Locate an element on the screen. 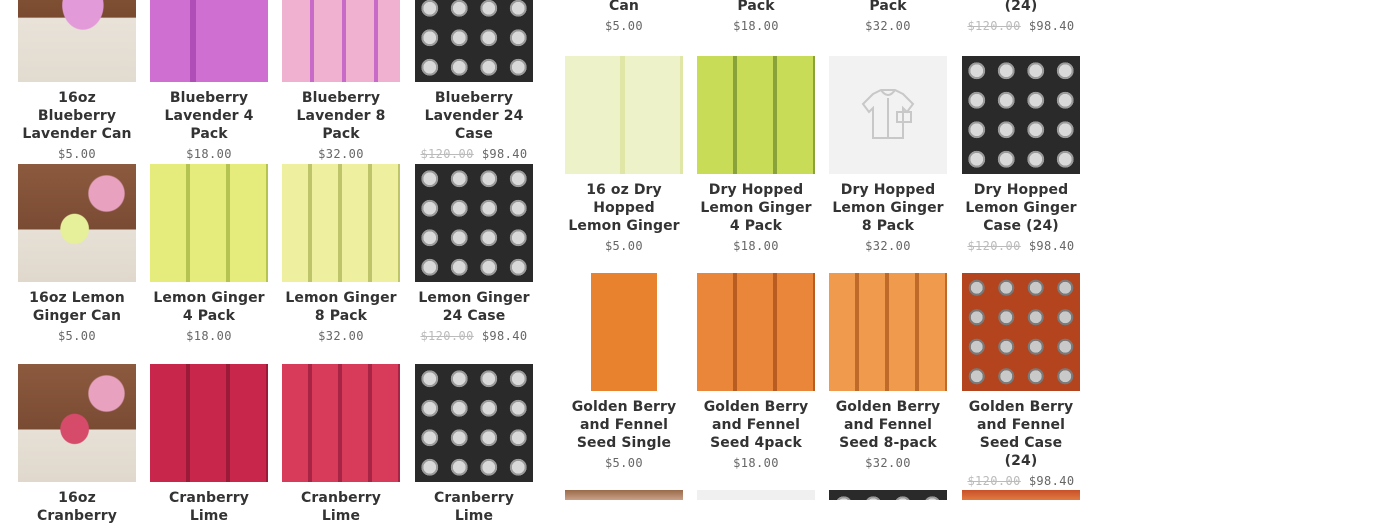 The width and height of the screenshot is (1400, 525). product-title: Lemon Ginger 4 Pack is located at coordinates (209, 307).